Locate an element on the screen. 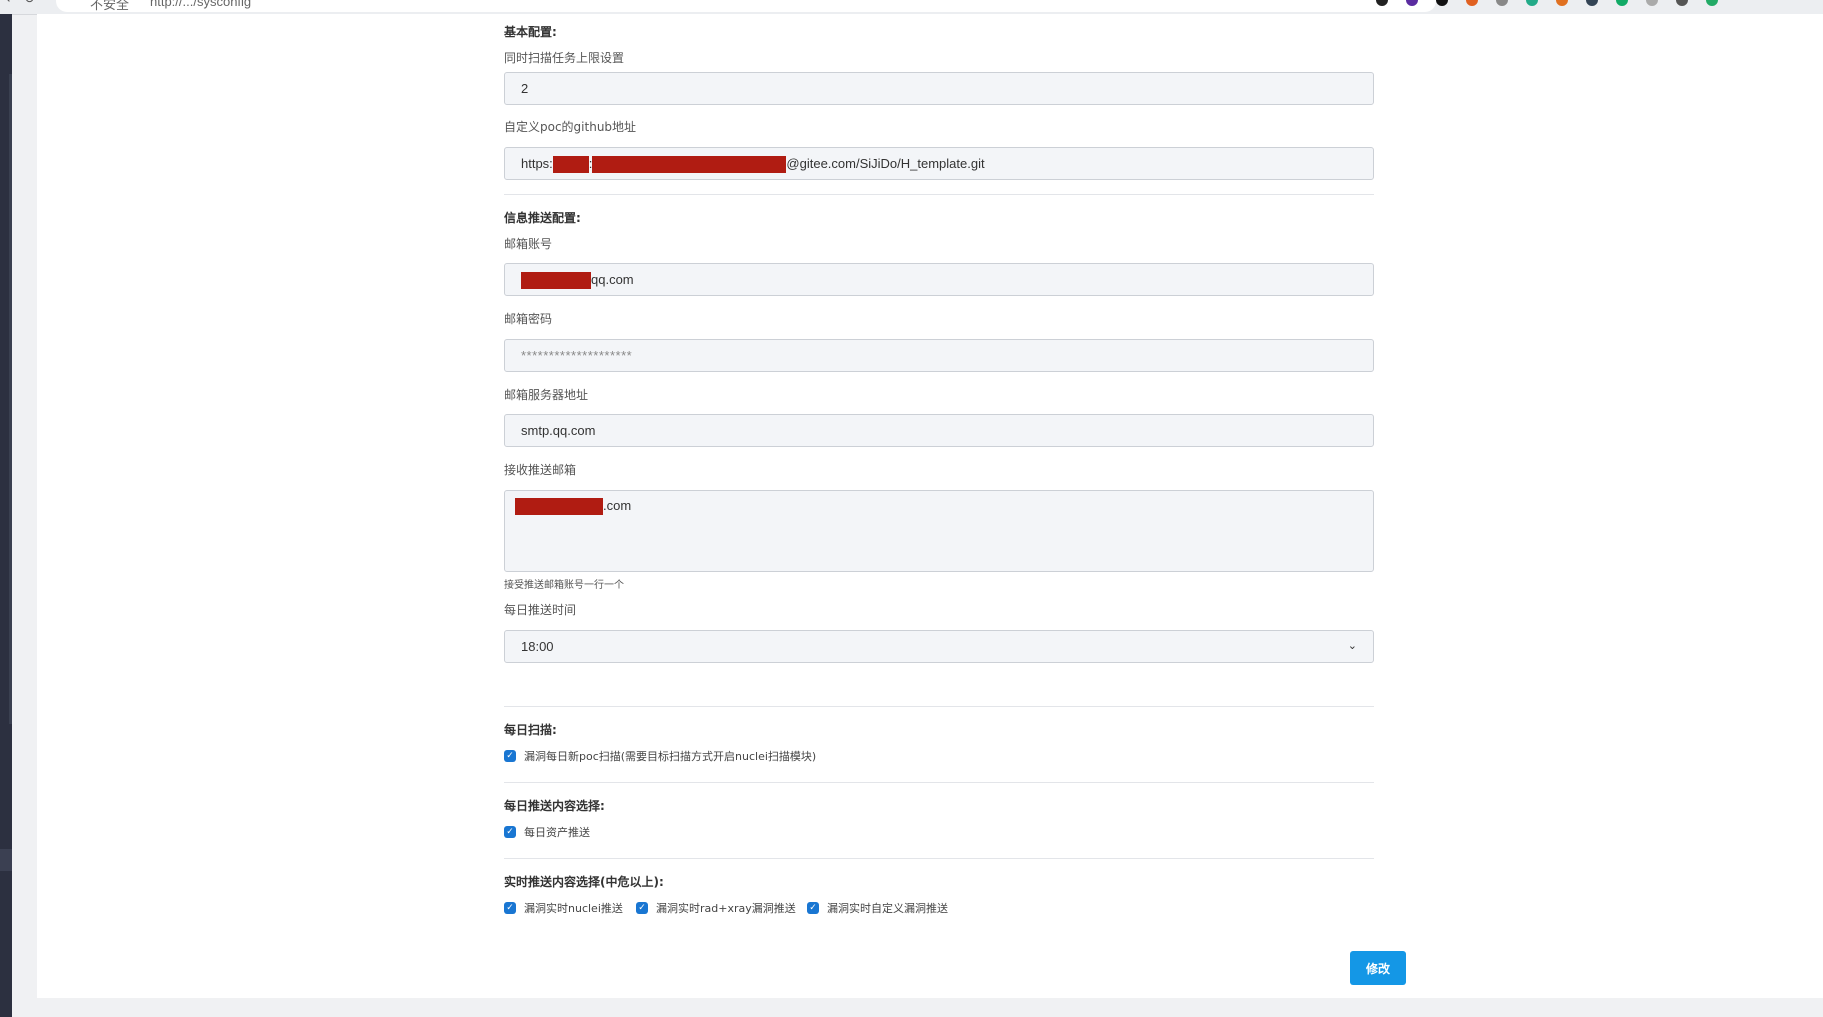  browser-toolbar: ← ↻ 不安全 http://.../sysconfig is located at coordinates (911, 7).